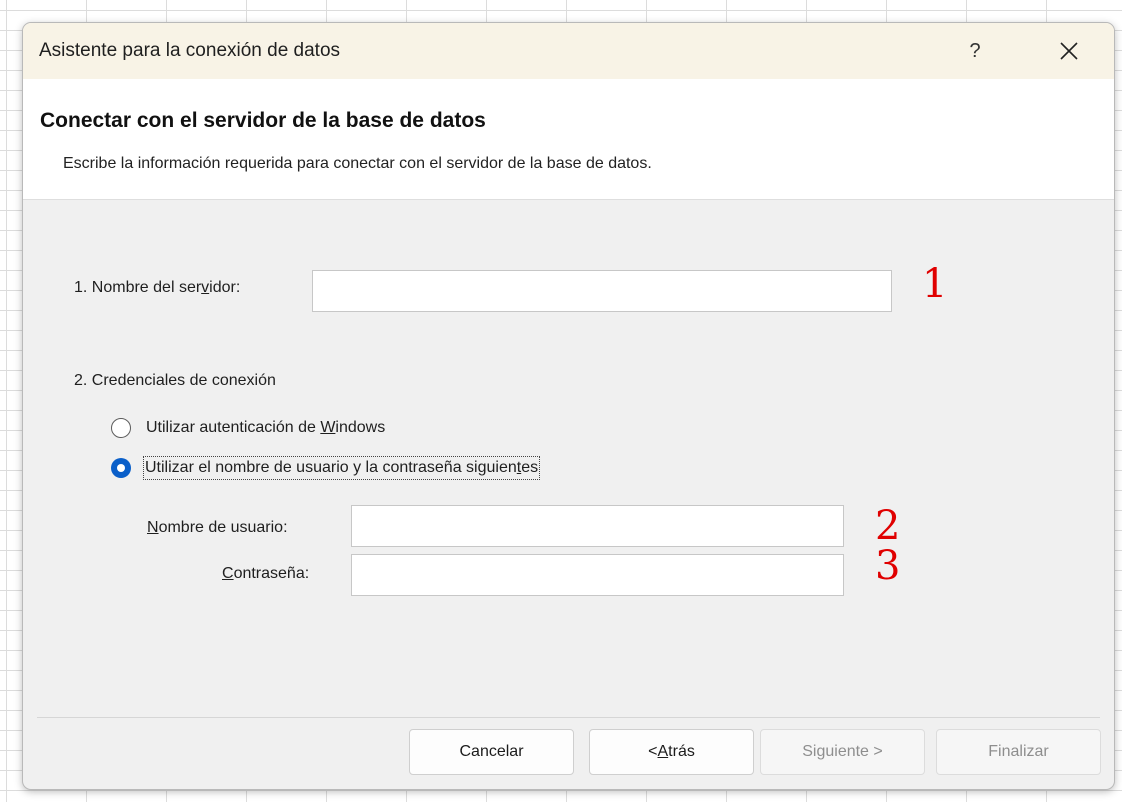 The height and width of the screenshot is (802, 1122). I want to click on annotation-marker-1: 1, so click(935, 284).